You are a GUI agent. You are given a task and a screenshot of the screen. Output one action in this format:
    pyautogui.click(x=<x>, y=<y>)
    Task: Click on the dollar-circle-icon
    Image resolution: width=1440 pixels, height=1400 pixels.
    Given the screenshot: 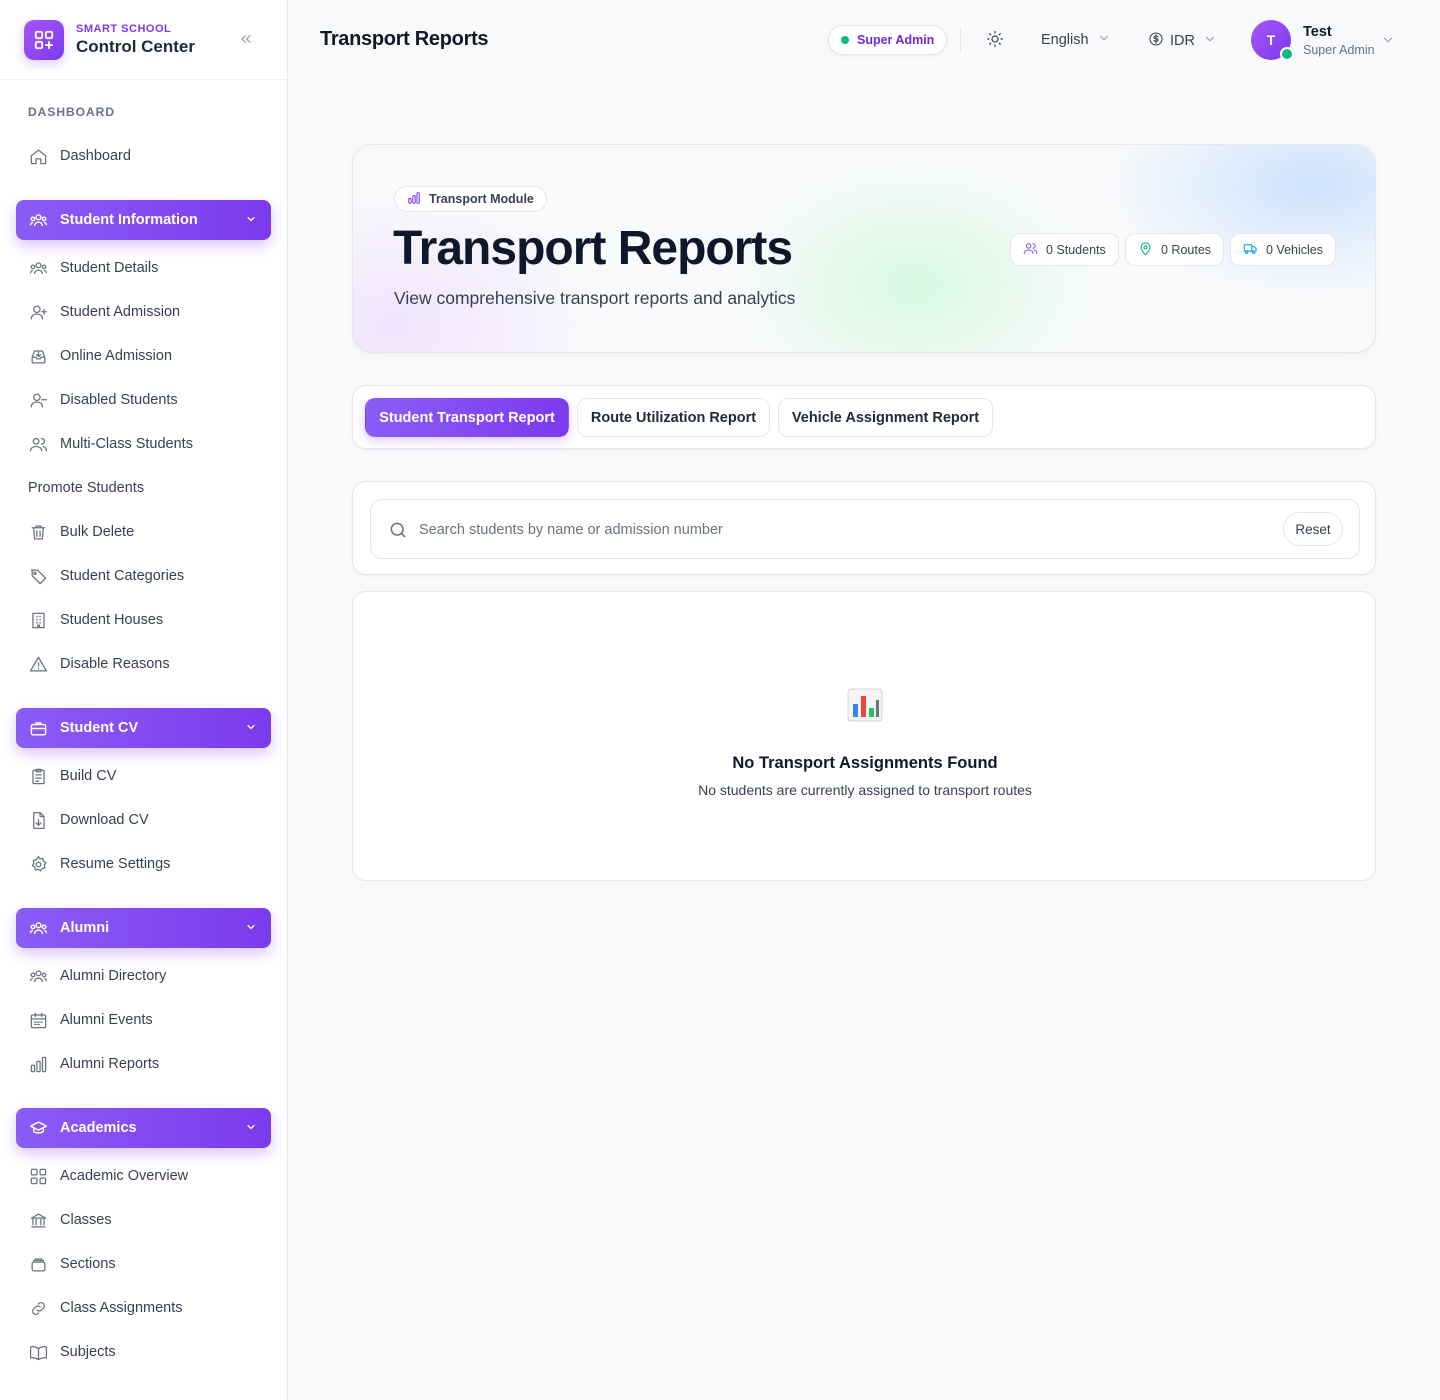 What is the action you would take?
    pyautogui.click(x=1156, y=41)
    